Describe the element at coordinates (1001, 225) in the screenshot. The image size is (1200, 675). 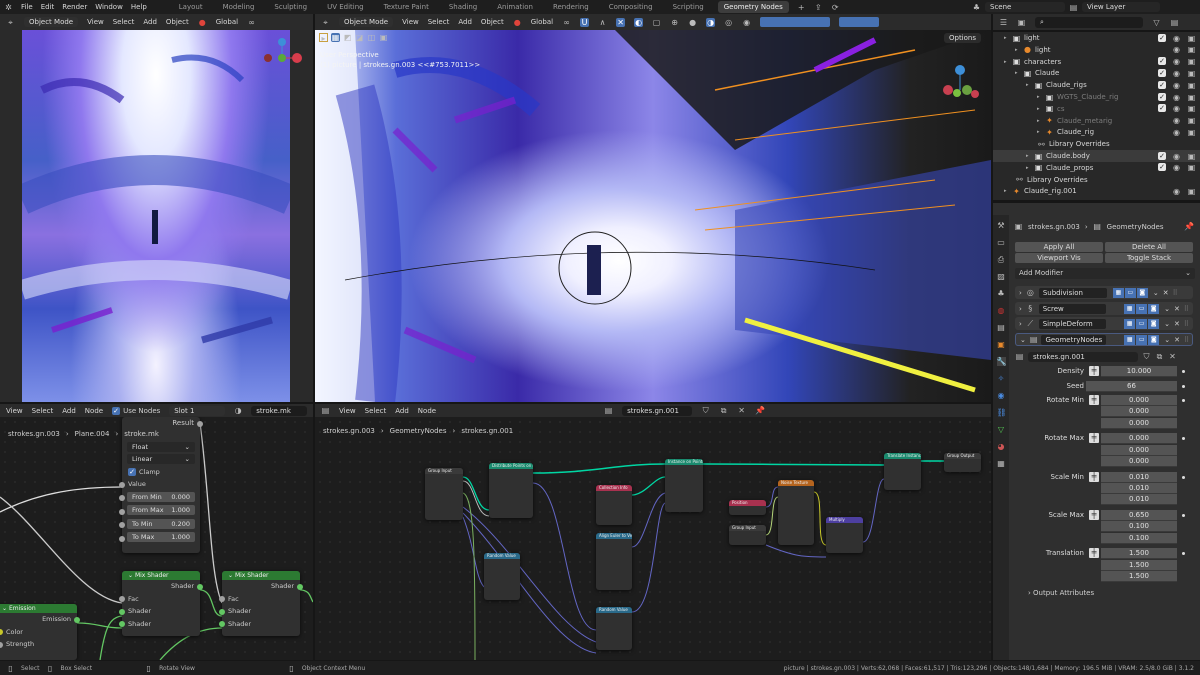
I see `tool-tab-icon: ⚒` at that location.